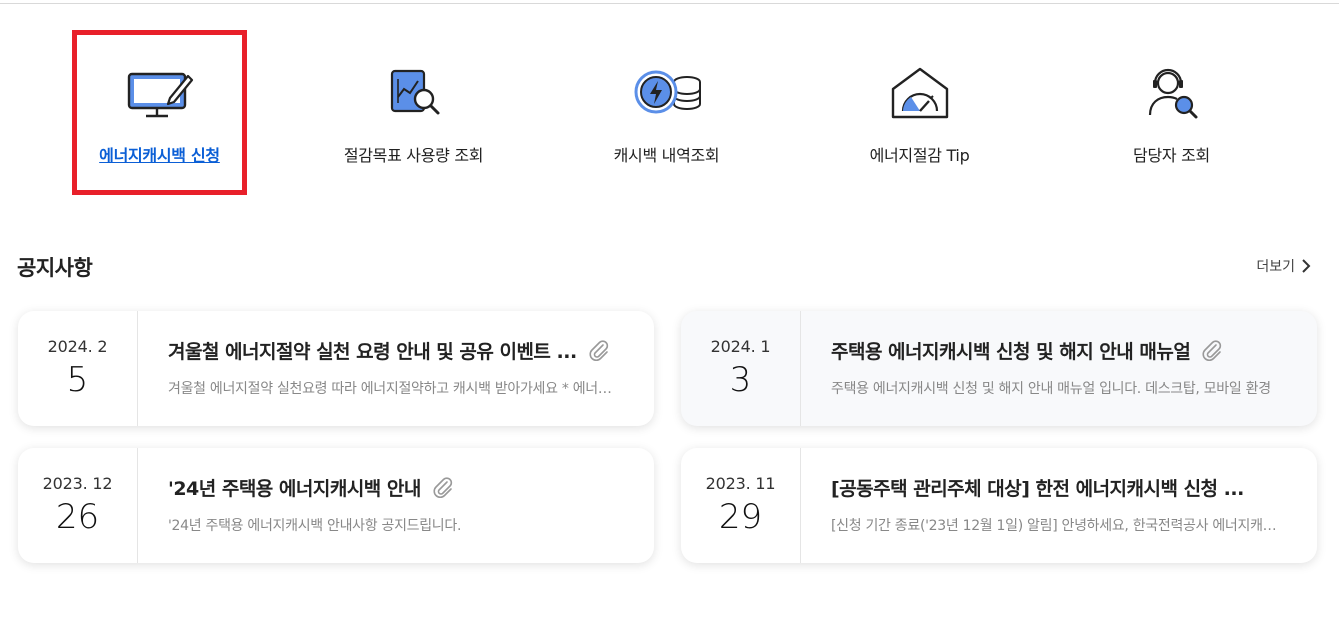 This screenshot has width=1339, height=629. Describe the element at coordinates (740, 517) in the screenshot. I see `notice-day: 29` at that location.